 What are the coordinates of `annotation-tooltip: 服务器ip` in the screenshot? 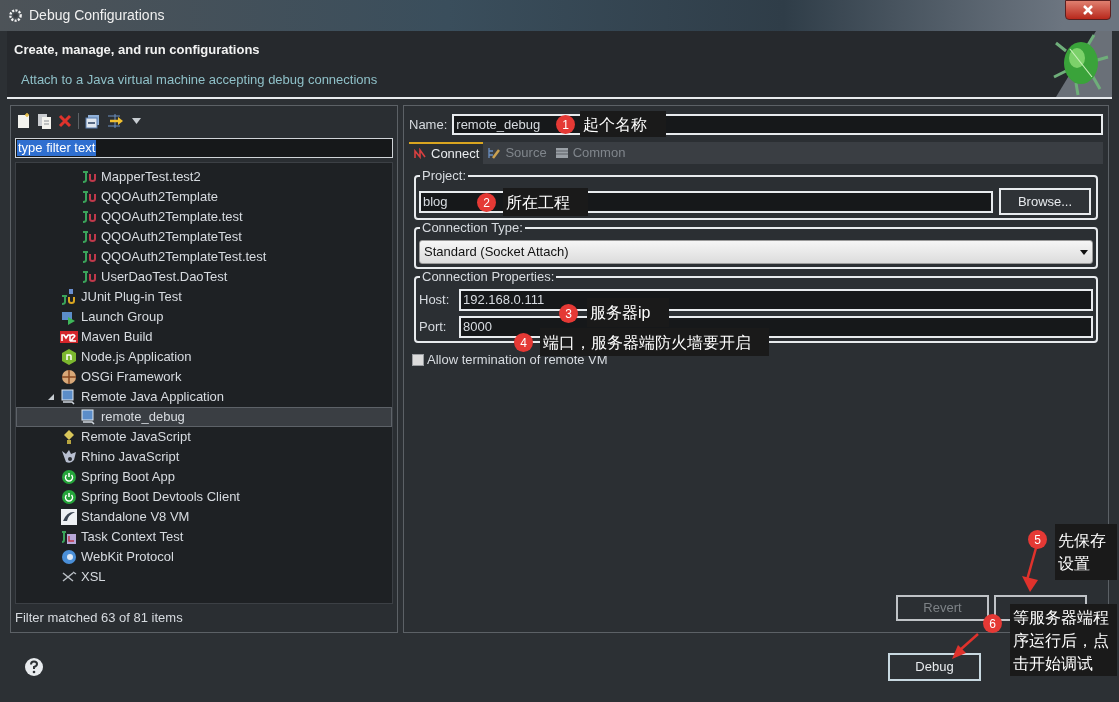 It's located at (628, 312).